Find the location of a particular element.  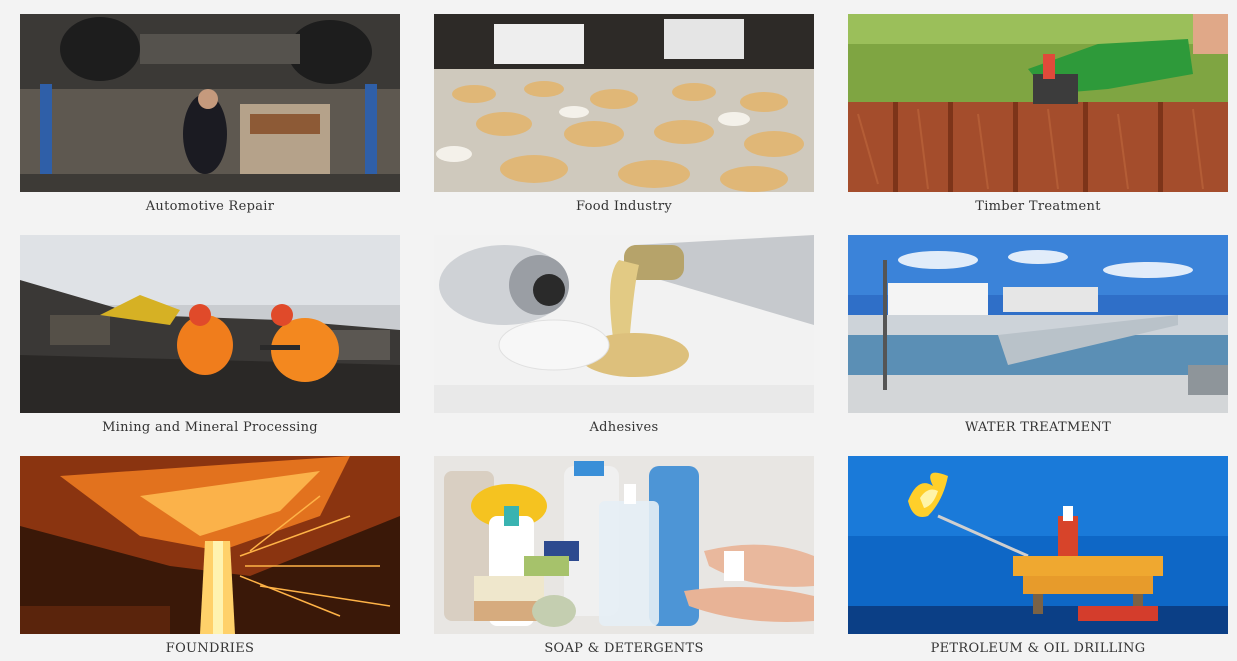

timber-treatment-image is located at coordinates (1038, 103).